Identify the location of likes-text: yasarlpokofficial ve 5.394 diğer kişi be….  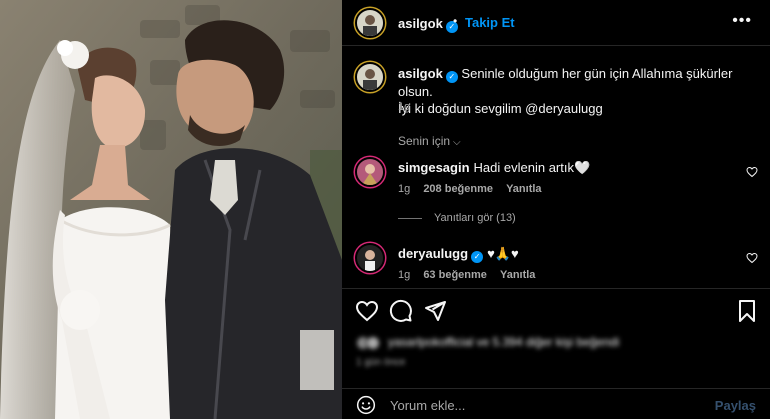
(504, 342).